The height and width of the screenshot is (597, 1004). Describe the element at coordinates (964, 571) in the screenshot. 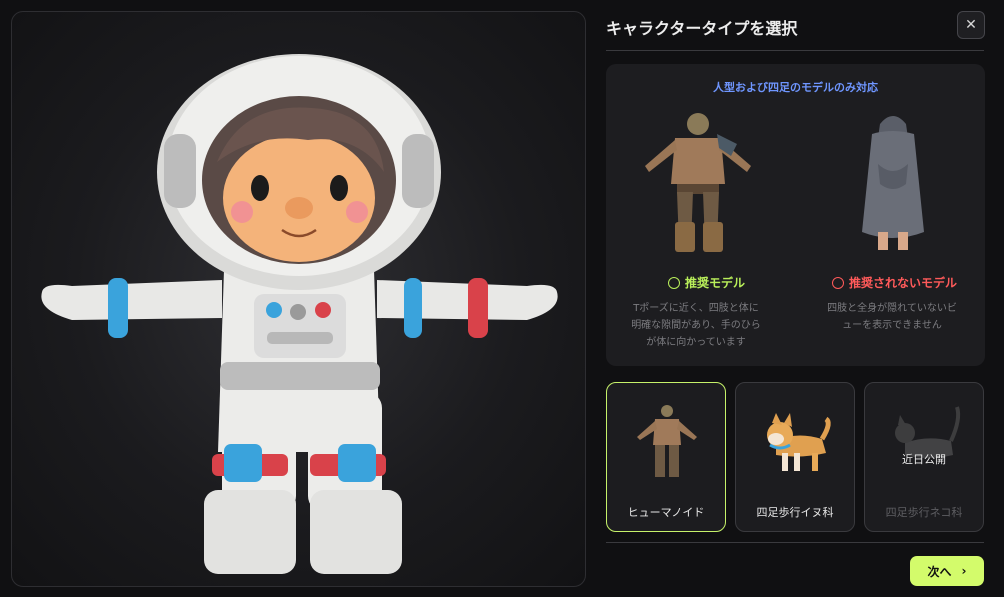

I see `chevron-right-icon: ›` at that location.